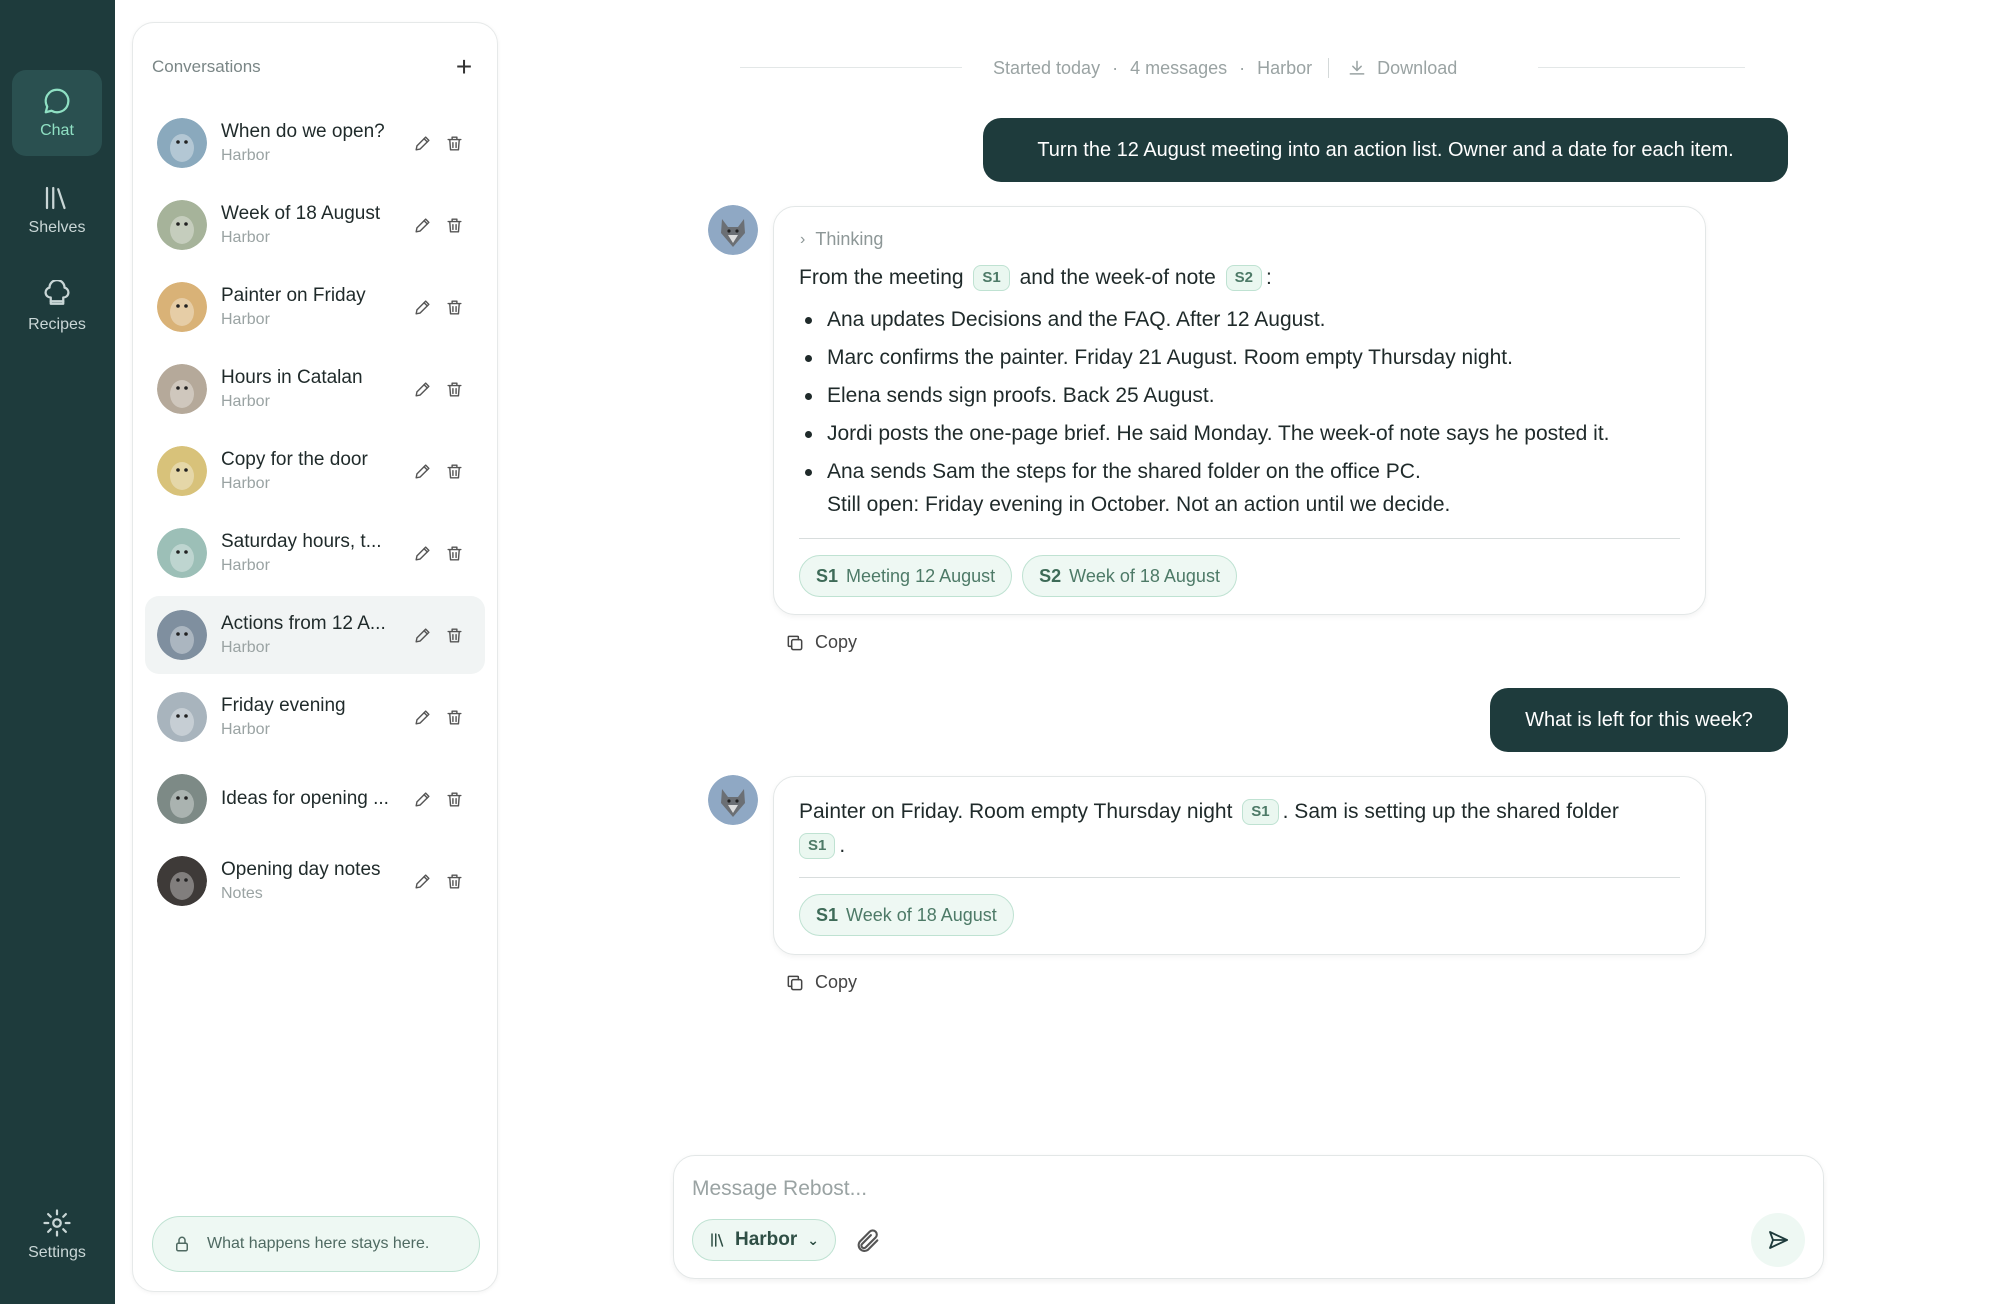  What do you see at coordinates (315, 553) in the screenshot?
I see `conversation-item: Saturday hours, t... Harbor` at bounding box center [315, 553].